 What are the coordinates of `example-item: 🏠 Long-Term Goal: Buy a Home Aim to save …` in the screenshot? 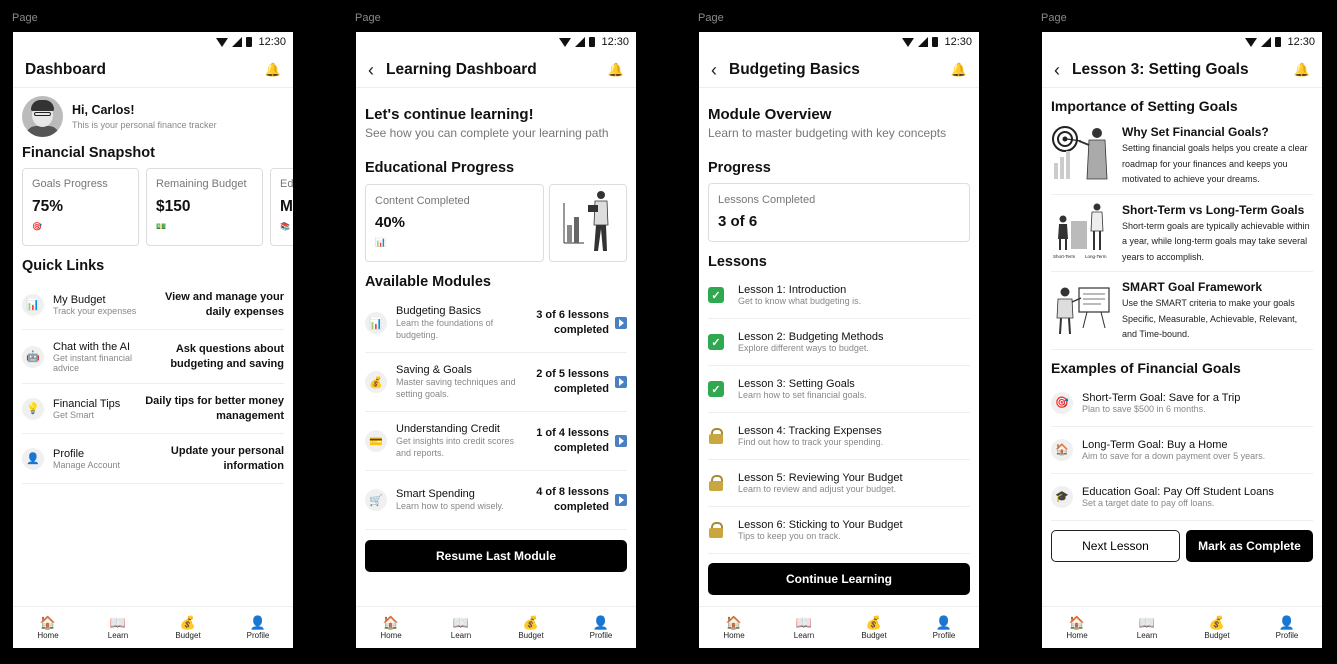 It's located at (1182, 450).